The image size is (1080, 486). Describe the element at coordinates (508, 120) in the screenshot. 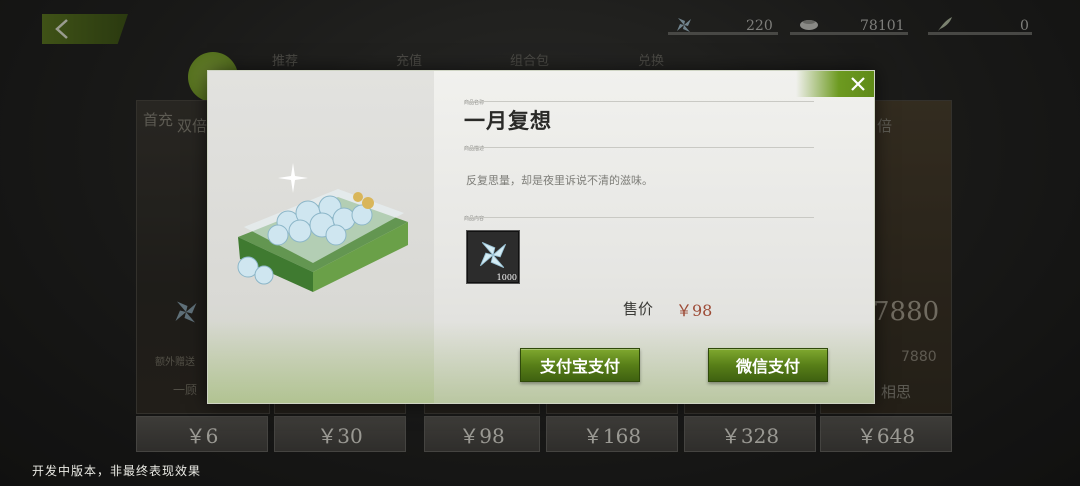

I see `product-title: 一月复想` at that location.